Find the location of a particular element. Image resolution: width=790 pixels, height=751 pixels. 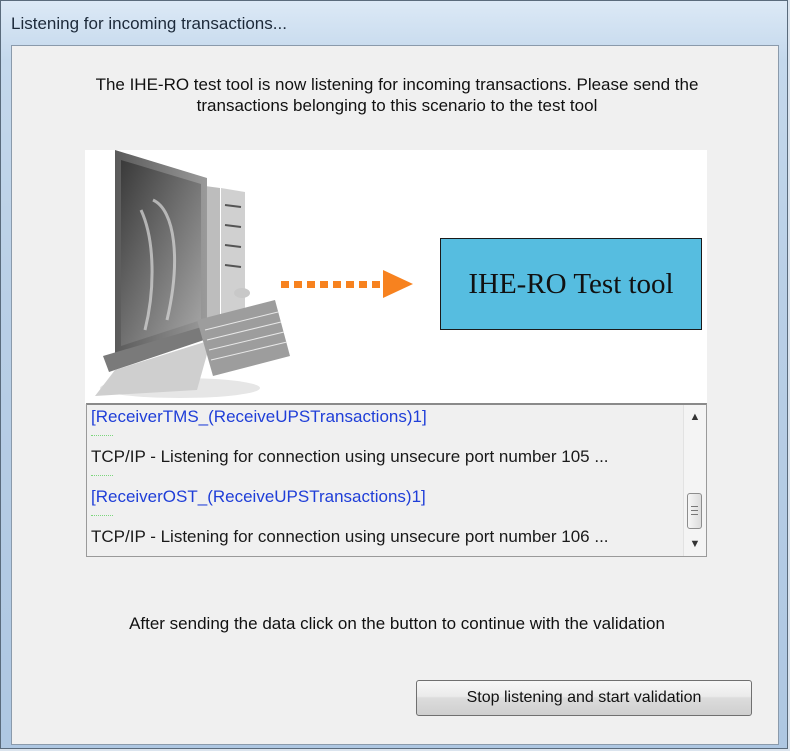

log-entry: [ReceiverTMS_(ReceiveUPSTransactions)1] is located at coordinates (386, 421).